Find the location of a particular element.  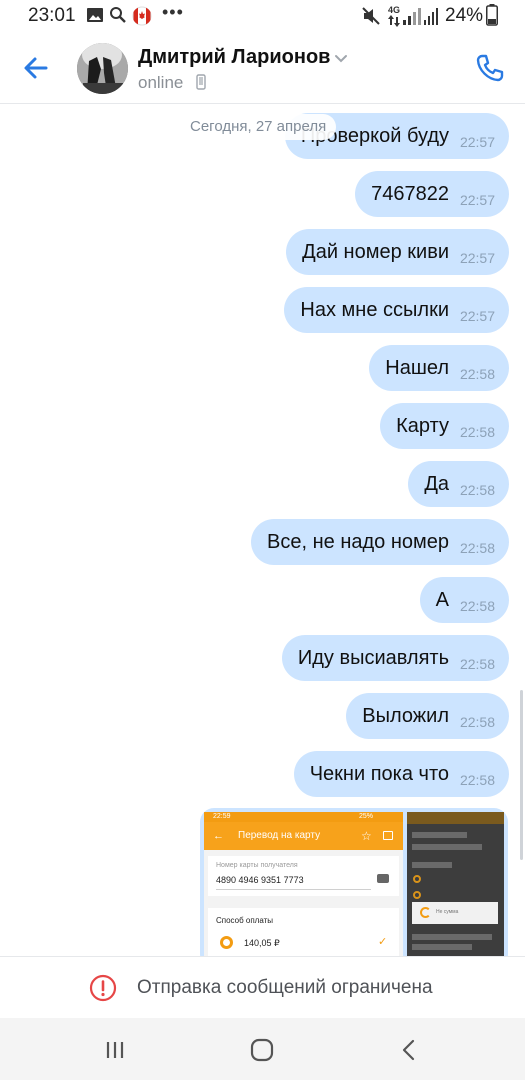

status-bar: 23:01 ••• 4G 24% is located at coordinates (262, 16).